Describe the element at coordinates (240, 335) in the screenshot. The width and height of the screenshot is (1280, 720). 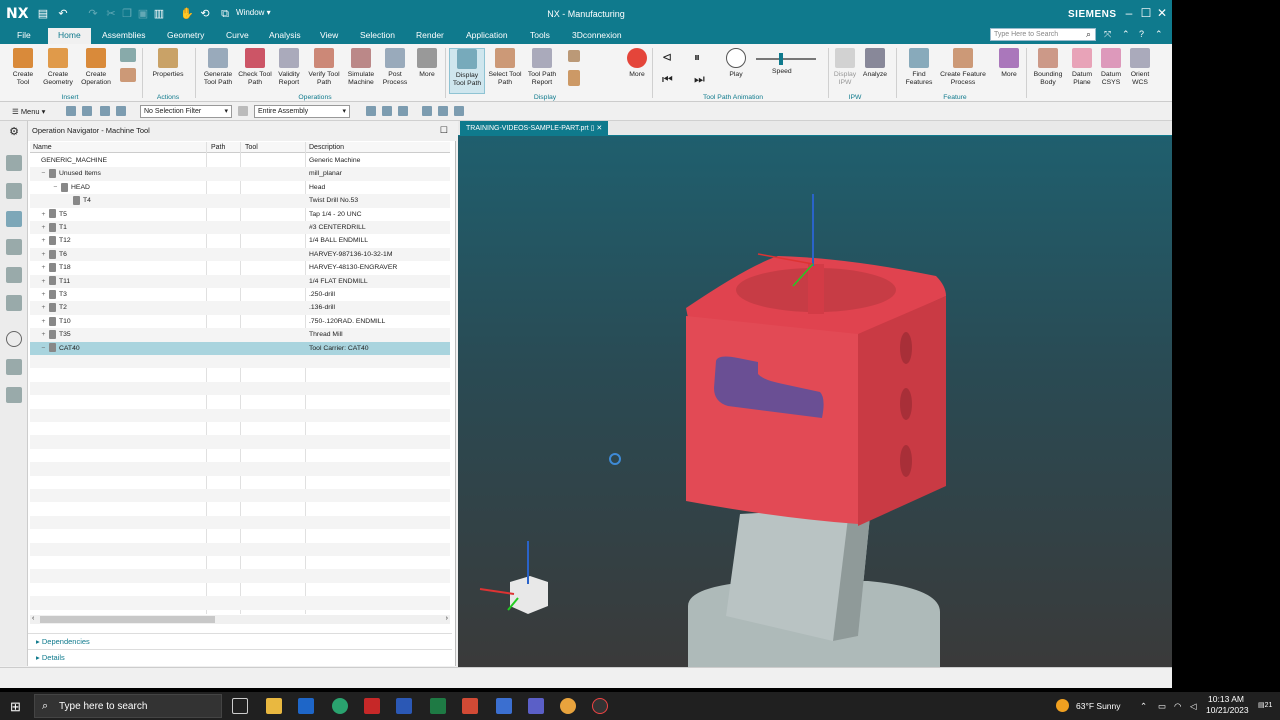
I see `table-row: + T35 Thread Mill` at that location.